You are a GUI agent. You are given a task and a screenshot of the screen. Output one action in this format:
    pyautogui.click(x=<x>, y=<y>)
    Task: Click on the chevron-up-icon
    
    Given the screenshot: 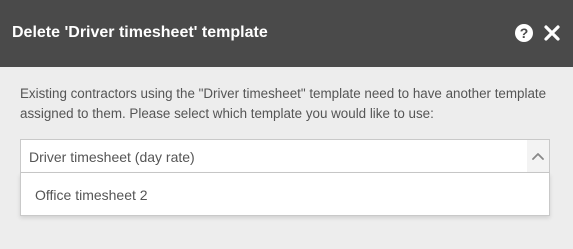 What is the action you would take?
    pyautogui.click(x=538, y=156)
    